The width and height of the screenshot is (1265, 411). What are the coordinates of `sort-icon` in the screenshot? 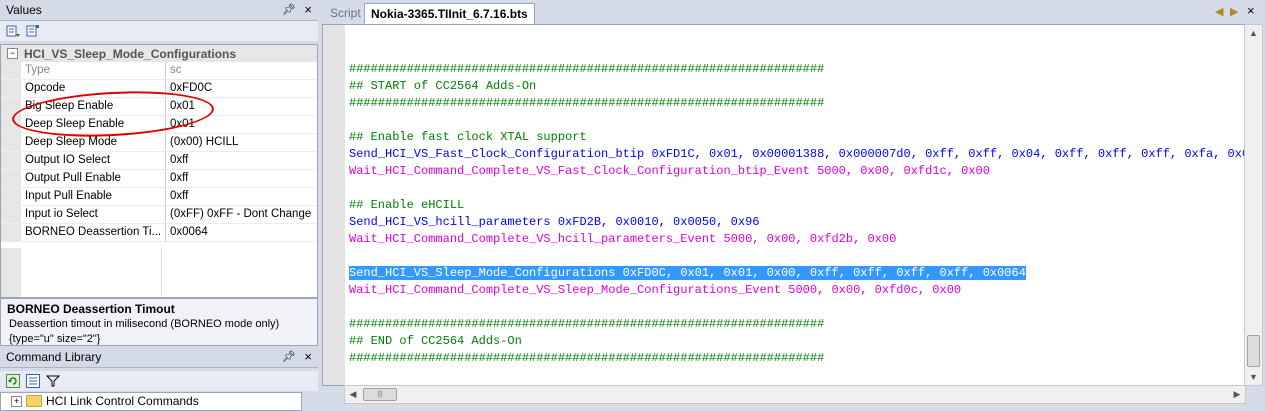 It's located at (13, 31).